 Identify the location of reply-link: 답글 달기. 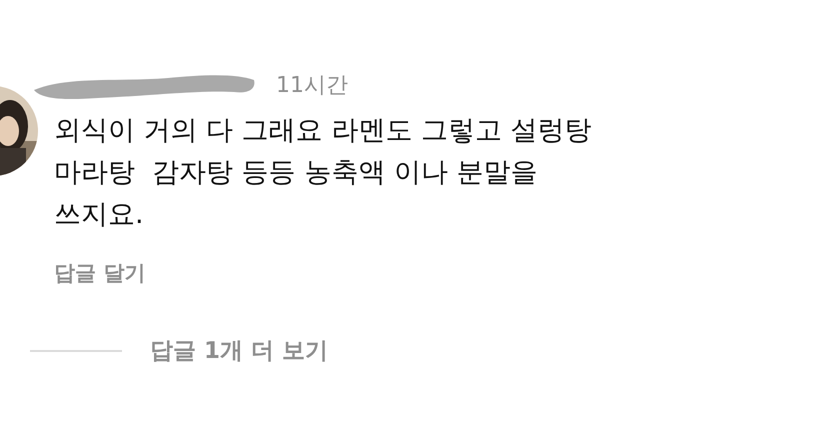
(100, 274).